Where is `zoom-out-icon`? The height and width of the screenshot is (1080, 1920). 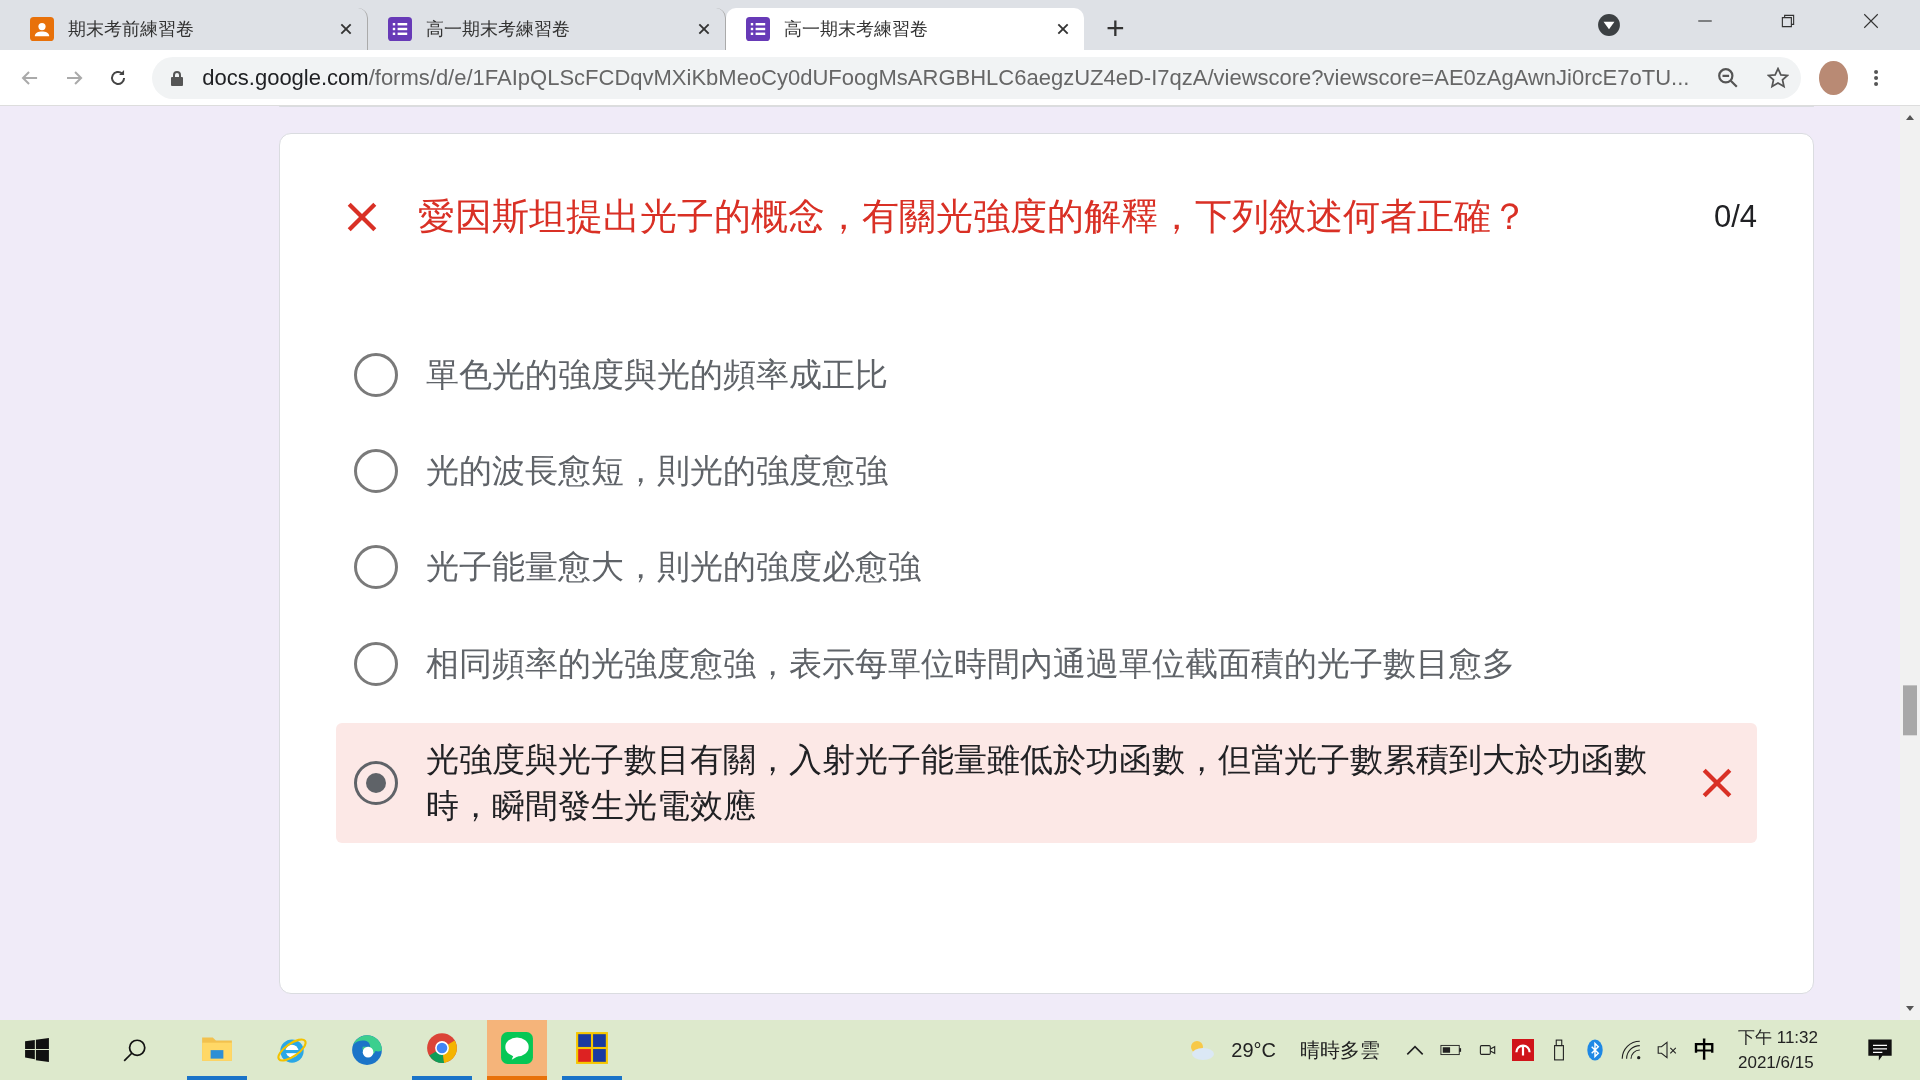 zoom-out-icon is located at coordinates (1728, 77).